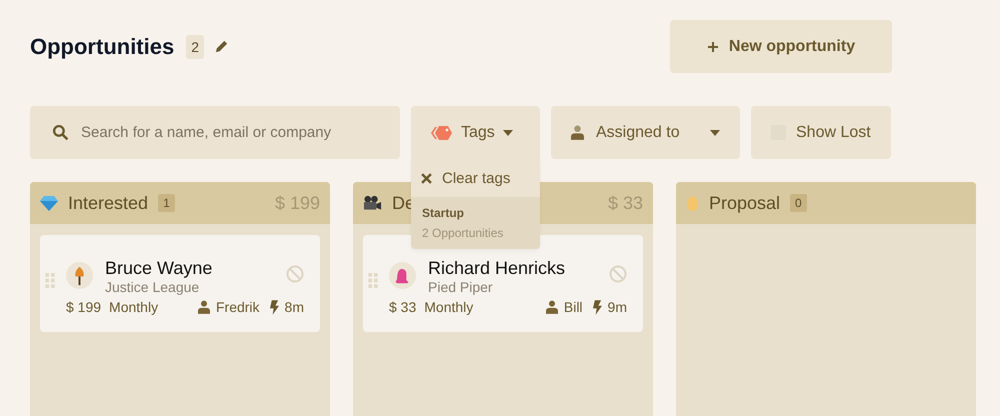  I want to click on show-lost-toggle: Show Lost, so click(821, 132).